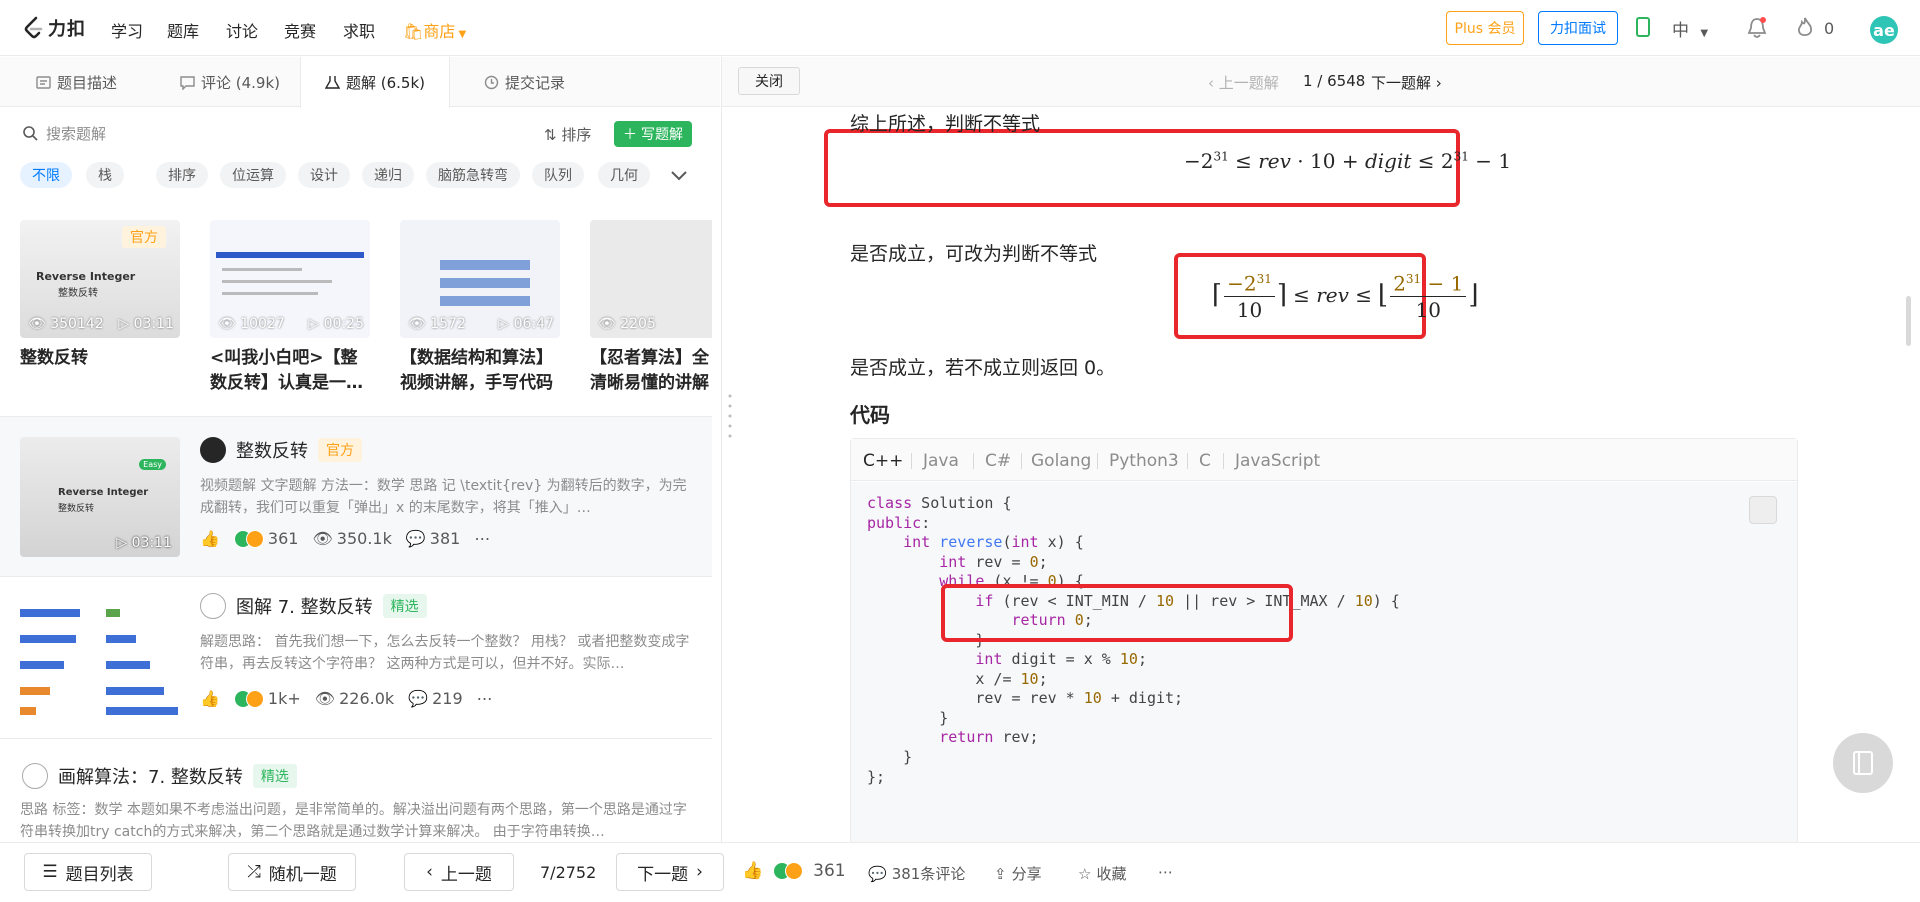 The image size is (1920, 902). What do you see at coordinates (1018, 873) in the screenshot?
I see `share-button: ⇪ 分享` at bounding box center [1018, 873].